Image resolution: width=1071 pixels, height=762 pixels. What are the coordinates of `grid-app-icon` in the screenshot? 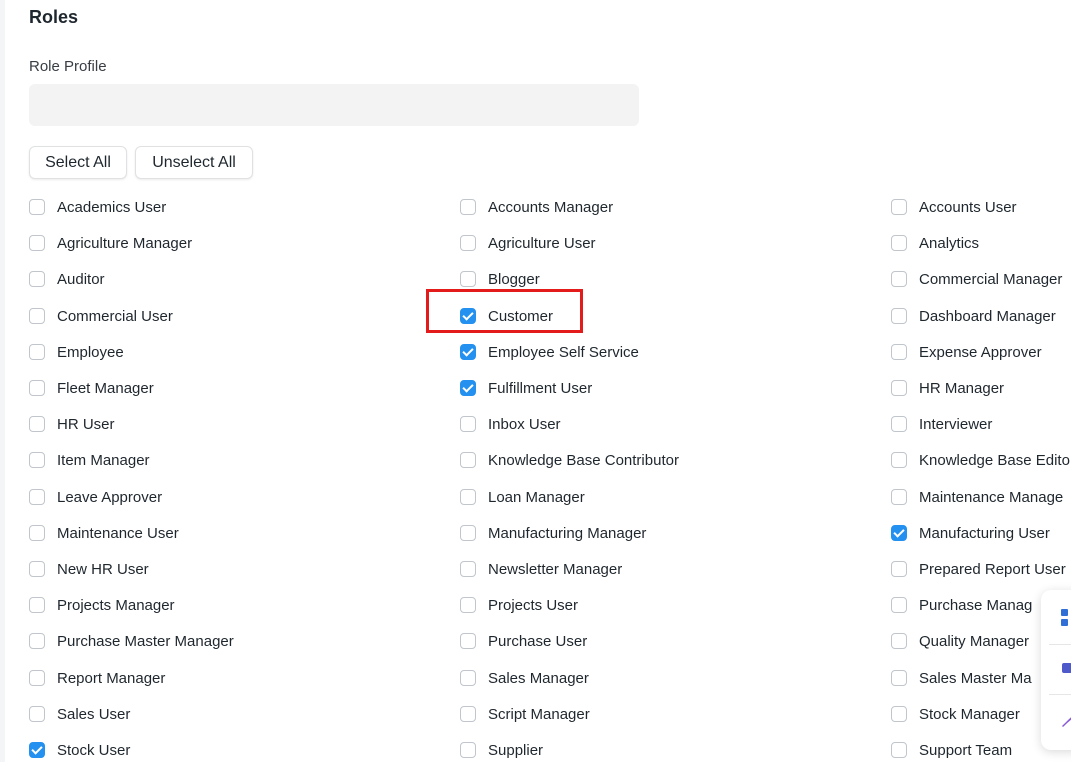 It's located at (1065, 618).